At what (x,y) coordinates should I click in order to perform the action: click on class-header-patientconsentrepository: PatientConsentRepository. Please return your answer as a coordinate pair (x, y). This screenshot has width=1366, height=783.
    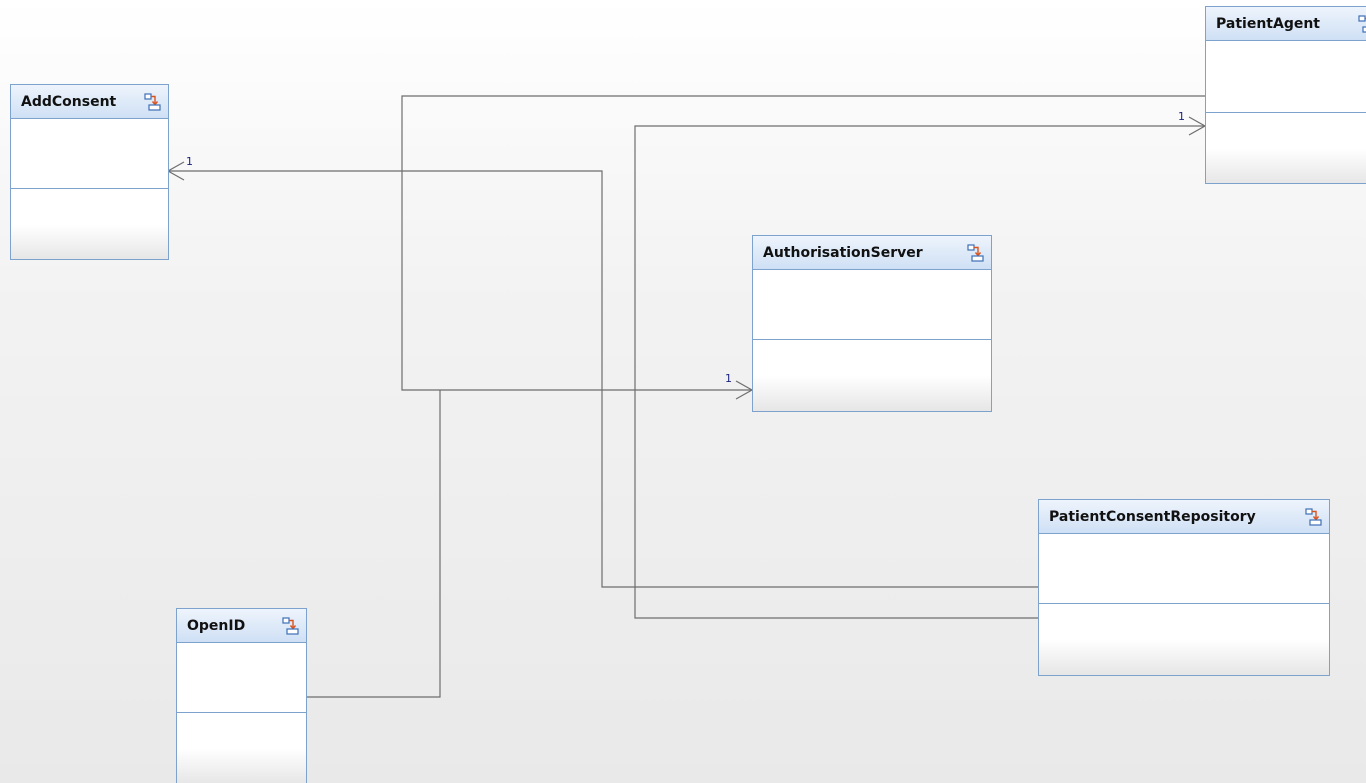
    Looking at the image, I should click on (1184, 517).